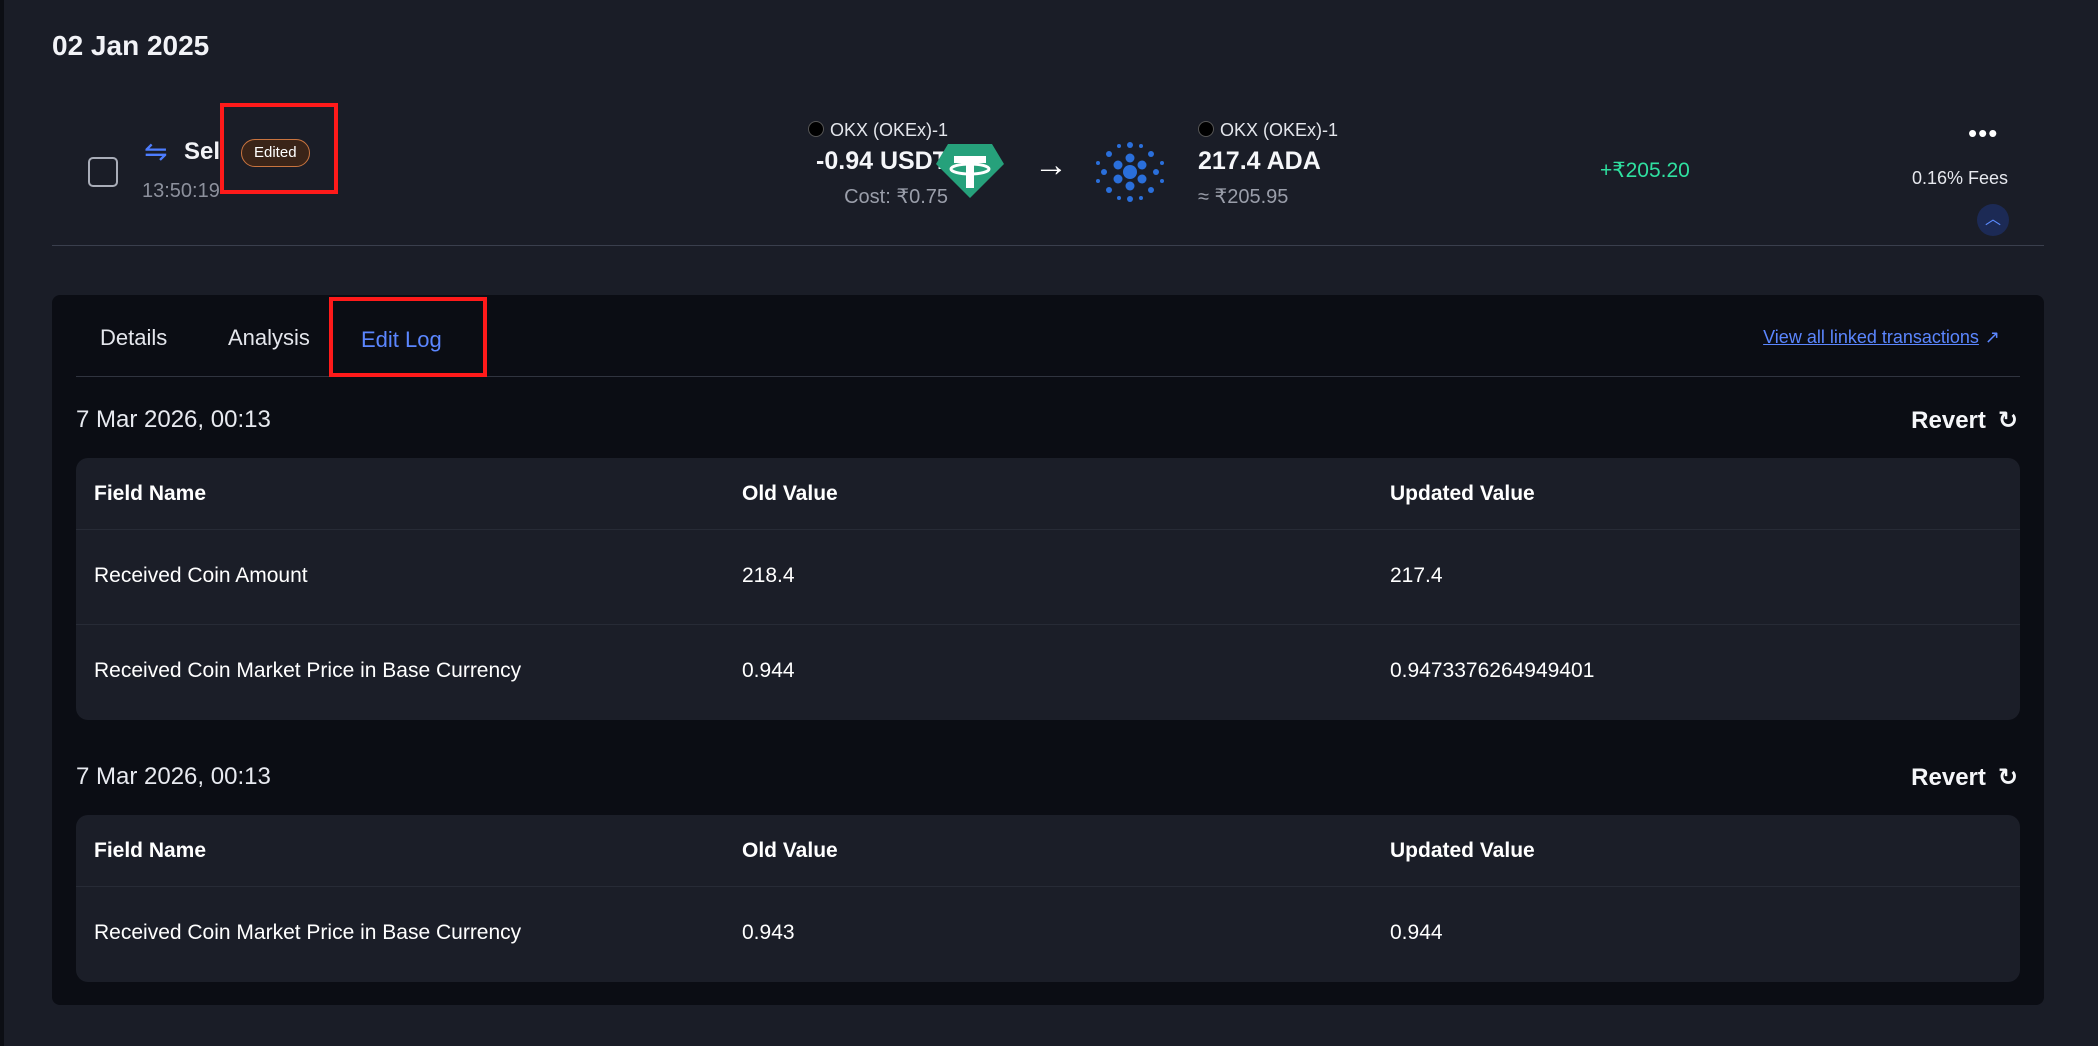  I want to click on updated-value: 0.9473376264949401, so click(1492, 670).